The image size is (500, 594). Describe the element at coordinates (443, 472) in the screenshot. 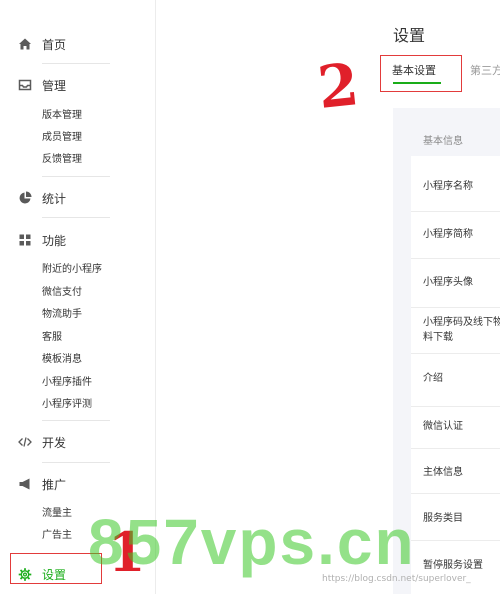

I see `row-label: 主体信息` at that location.